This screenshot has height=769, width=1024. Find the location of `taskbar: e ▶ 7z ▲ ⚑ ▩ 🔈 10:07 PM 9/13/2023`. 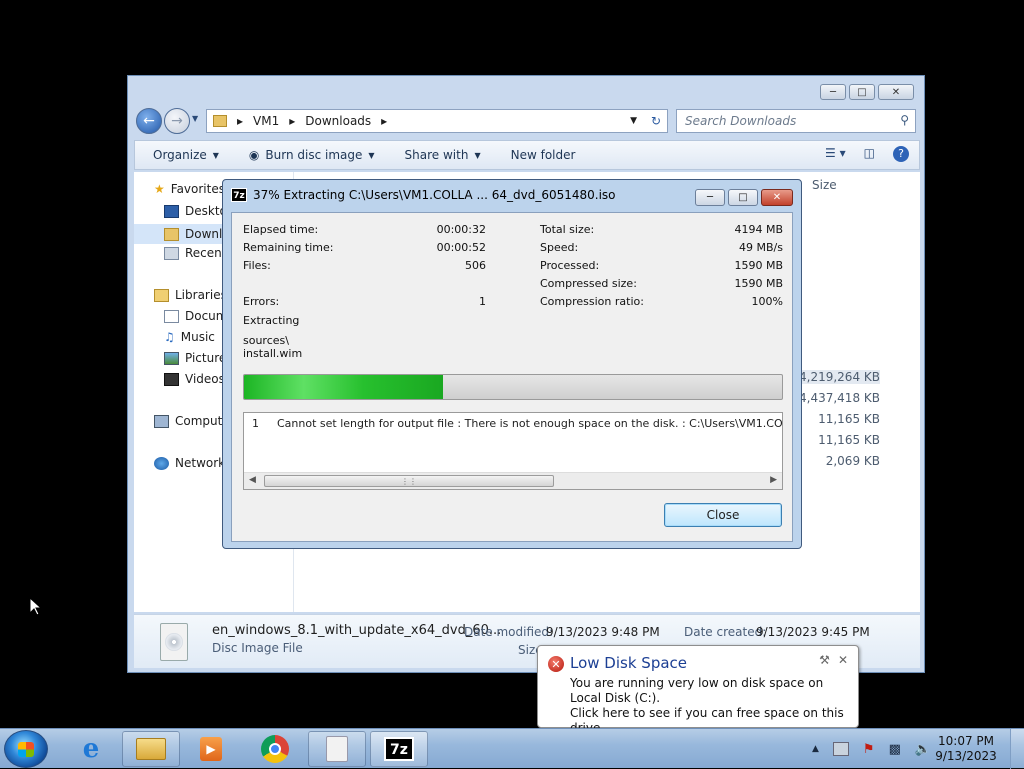

taskbar: e ▶ 7z ▲ ⚑ ▩ 🔈 10:07 PM 9/13/2023 is located at coordinates (512, 748).